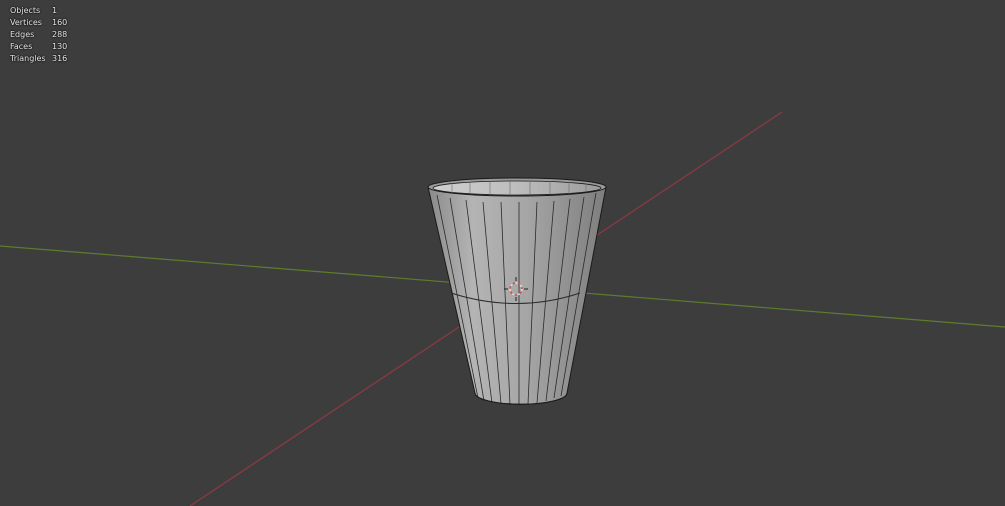 Image resolution: width=1005 pixels, height=506 pixels. Describe the element at coordinates (60, 46) in the screenshot. I see `stats-value: 130` at that location.